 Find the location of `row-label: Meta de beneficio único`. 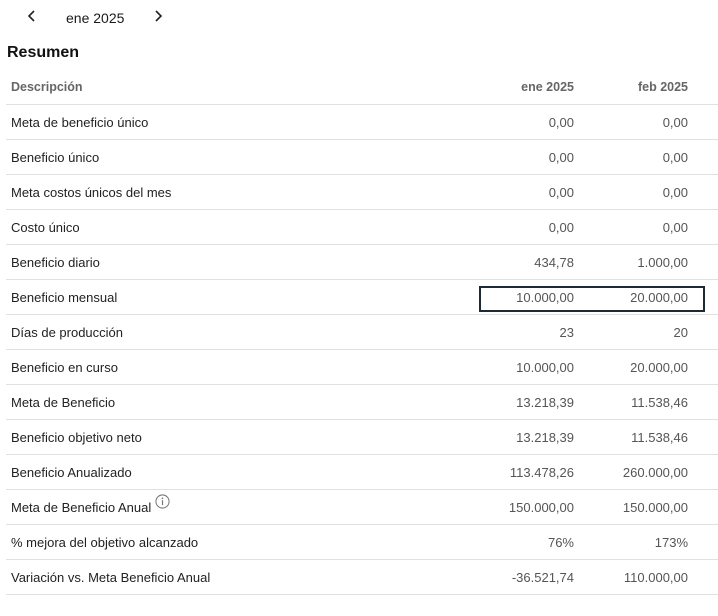

row-label: Meta de beneficio único is located at coordinates (80, 122).